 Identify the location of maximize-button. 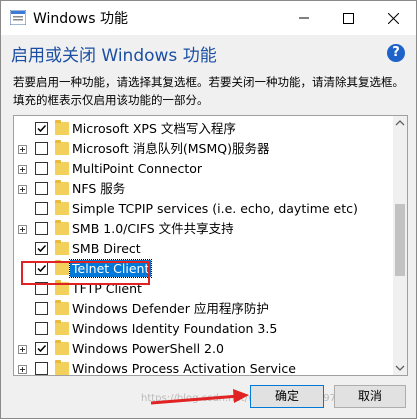
(348, 18).